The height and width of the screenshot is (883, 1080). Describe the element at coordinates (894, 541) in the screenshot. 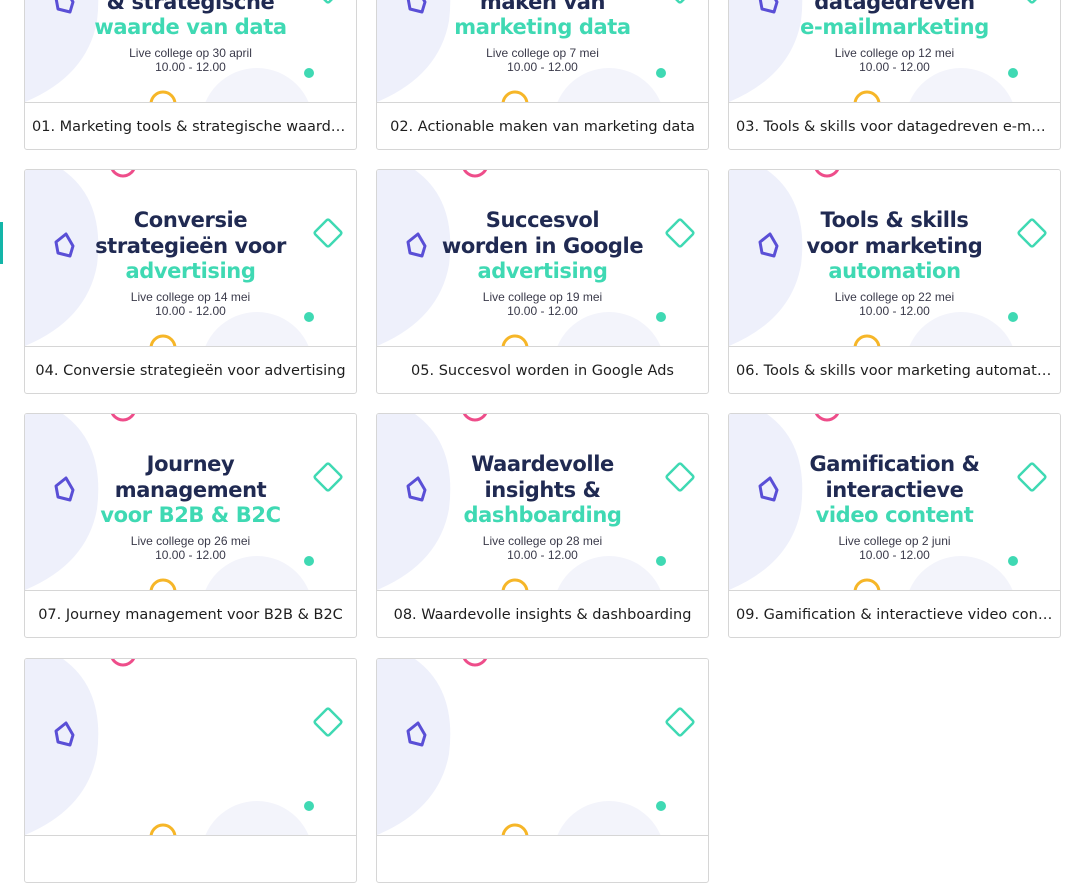

I see `live-college-date: Live college op 2 juni` at that location.